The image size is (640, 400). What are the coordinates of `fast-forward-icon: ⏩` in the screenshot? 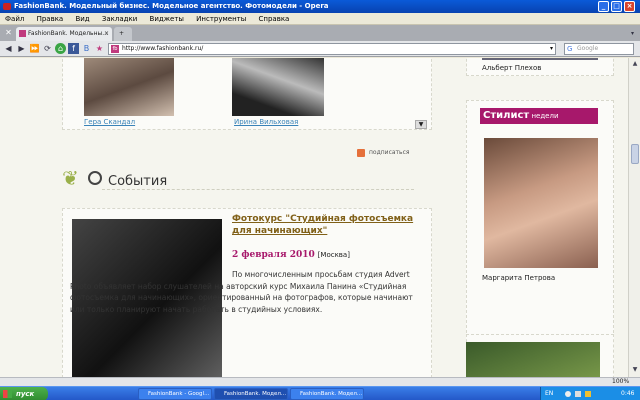 It's located at (34, 48).